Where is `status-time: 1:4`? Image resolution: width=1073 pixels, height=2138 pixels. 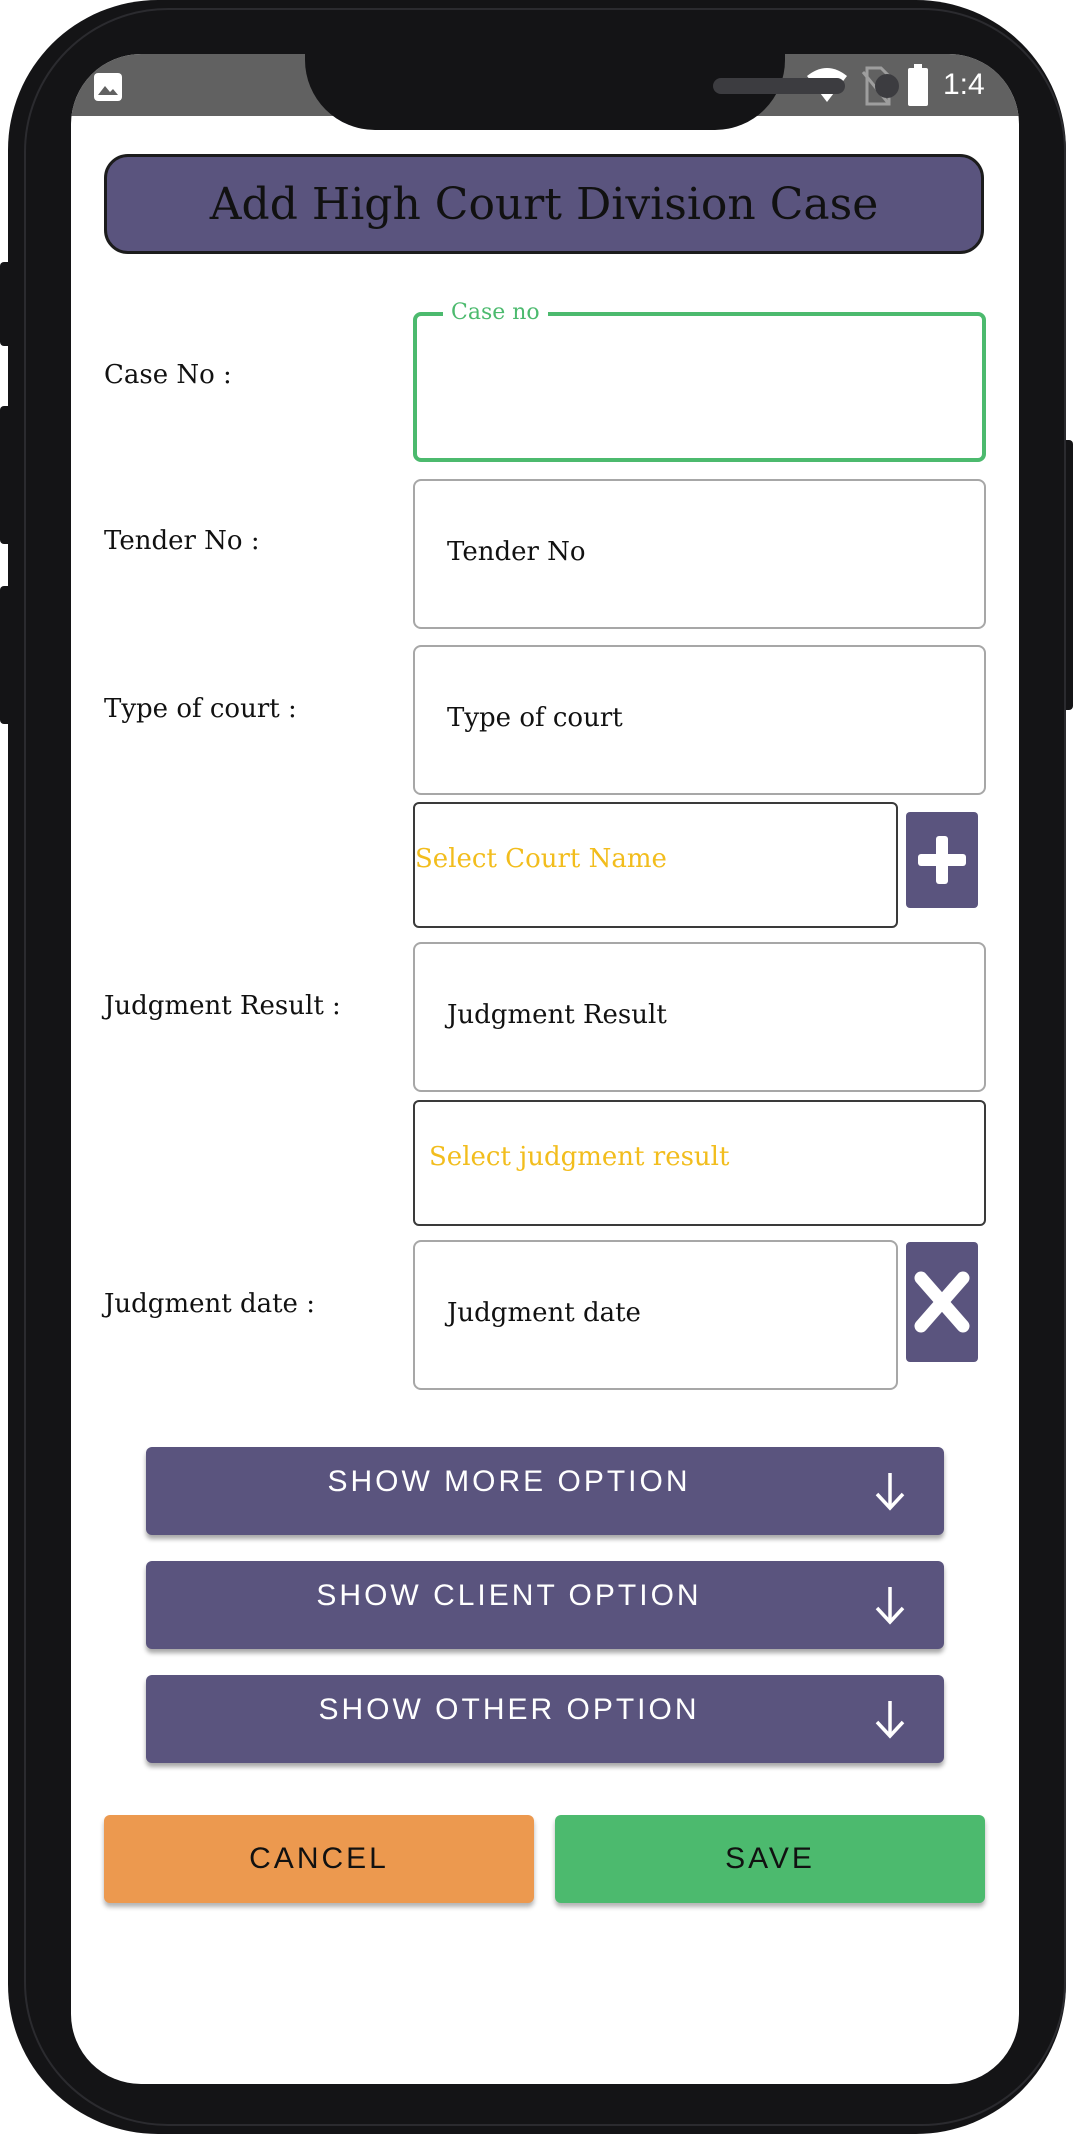 status-time: 1:4 is located at coordinates (964, 84).